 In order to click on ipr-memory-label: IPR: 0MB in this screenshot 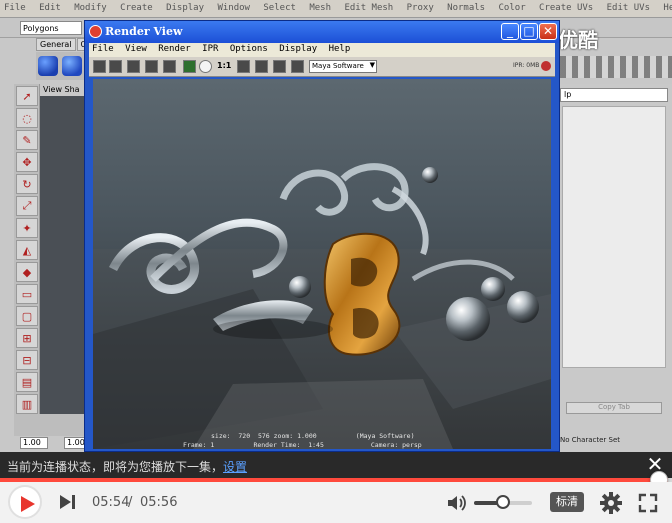, I will do `click(526, 65)`.